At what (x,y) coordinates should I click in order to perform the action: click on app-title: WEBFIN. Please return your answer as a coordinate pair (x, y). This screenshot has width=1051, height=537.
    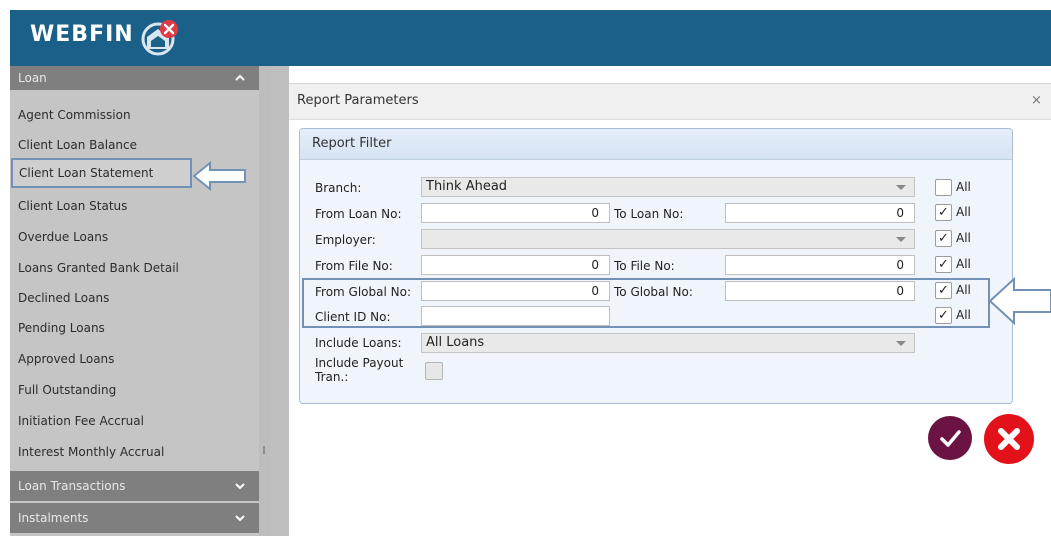
    Looking at the image, I should click on (82, 34).